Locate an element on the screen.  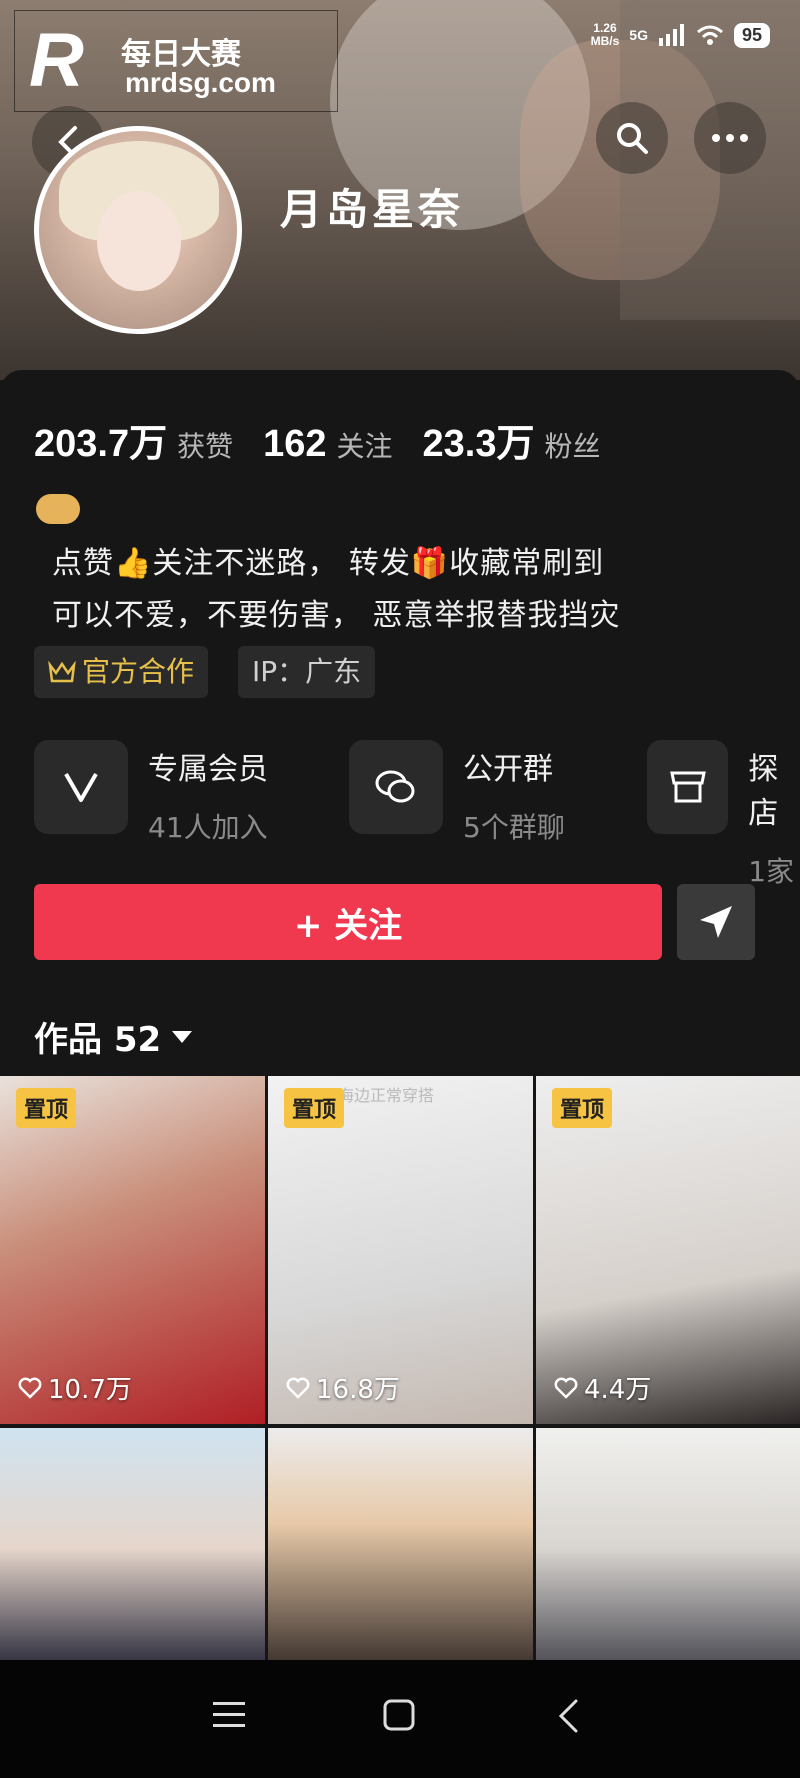
bio-line: 点赞👍关注不迷路， 转发🎁收藏常刷到 is located at coordinates (328, 563).